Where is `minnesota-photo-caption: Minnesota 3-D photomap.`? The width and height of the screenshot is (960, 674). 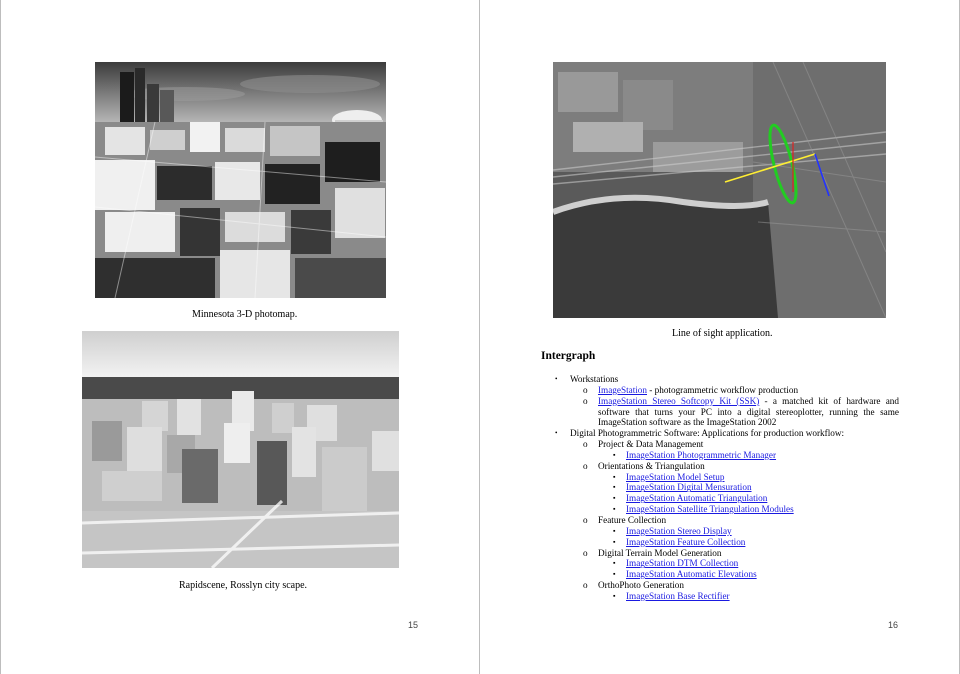 minnesota-photo-caption: Minnesota 3-D photomap. is located at coordinates (245, 314).